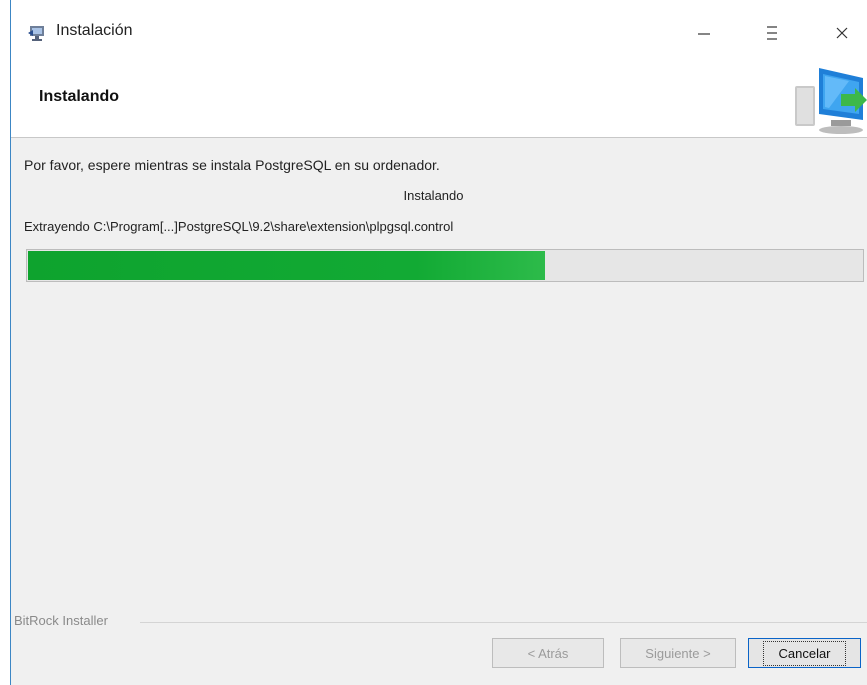  I want to click on footer-divider, so click(503, 622).